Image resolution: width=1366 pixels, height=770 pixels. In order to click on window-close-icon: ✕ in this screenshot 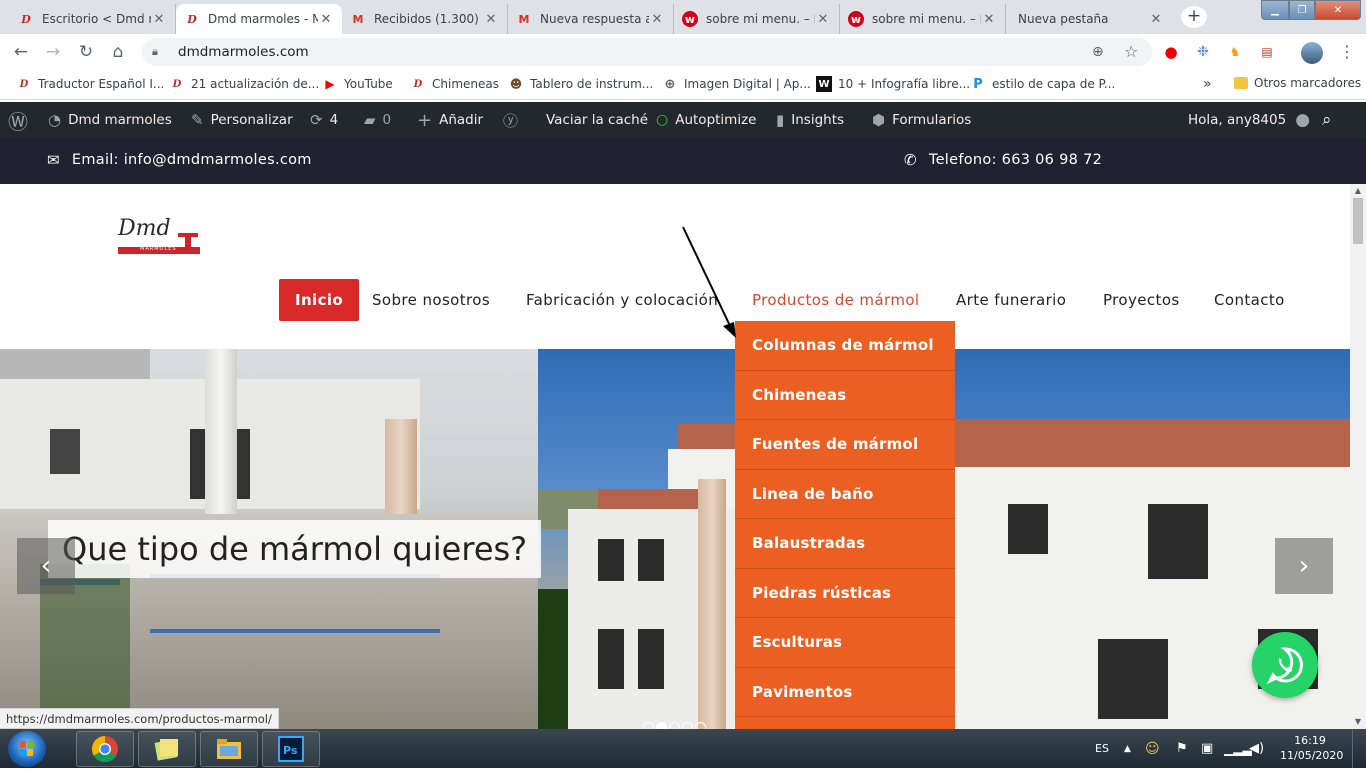, I will do `click(1338, 10)`.